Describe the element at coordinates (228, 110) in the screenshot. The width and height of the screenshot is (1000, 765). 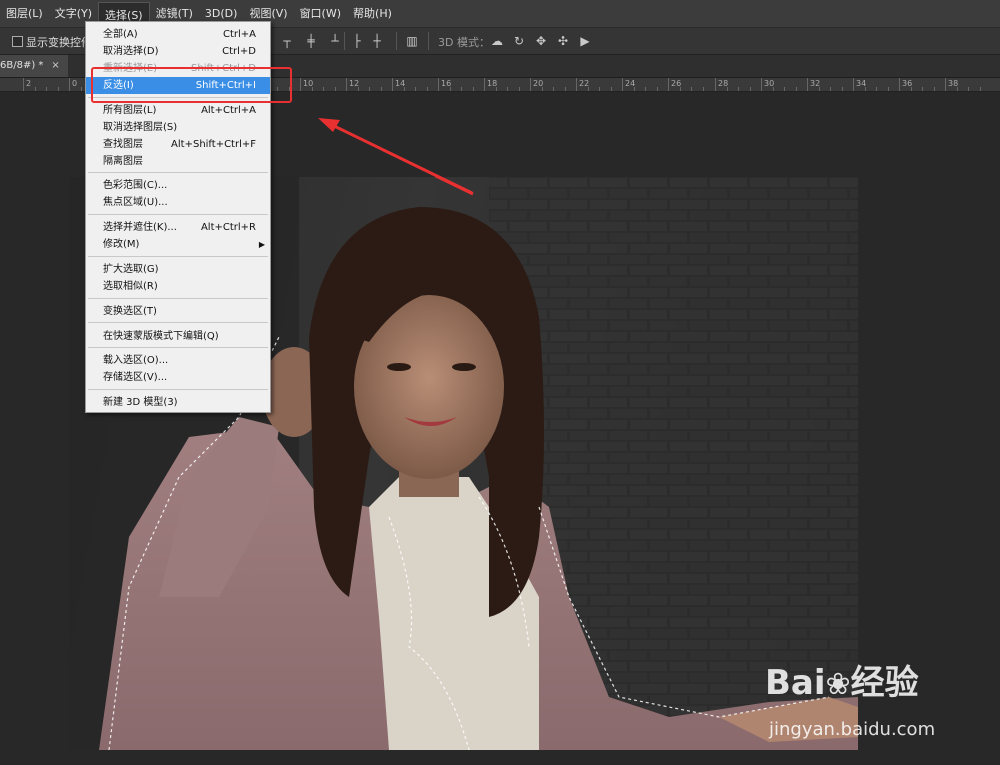
I see `menu-item-shortcut: Alt+Ctrl+A` at that location.